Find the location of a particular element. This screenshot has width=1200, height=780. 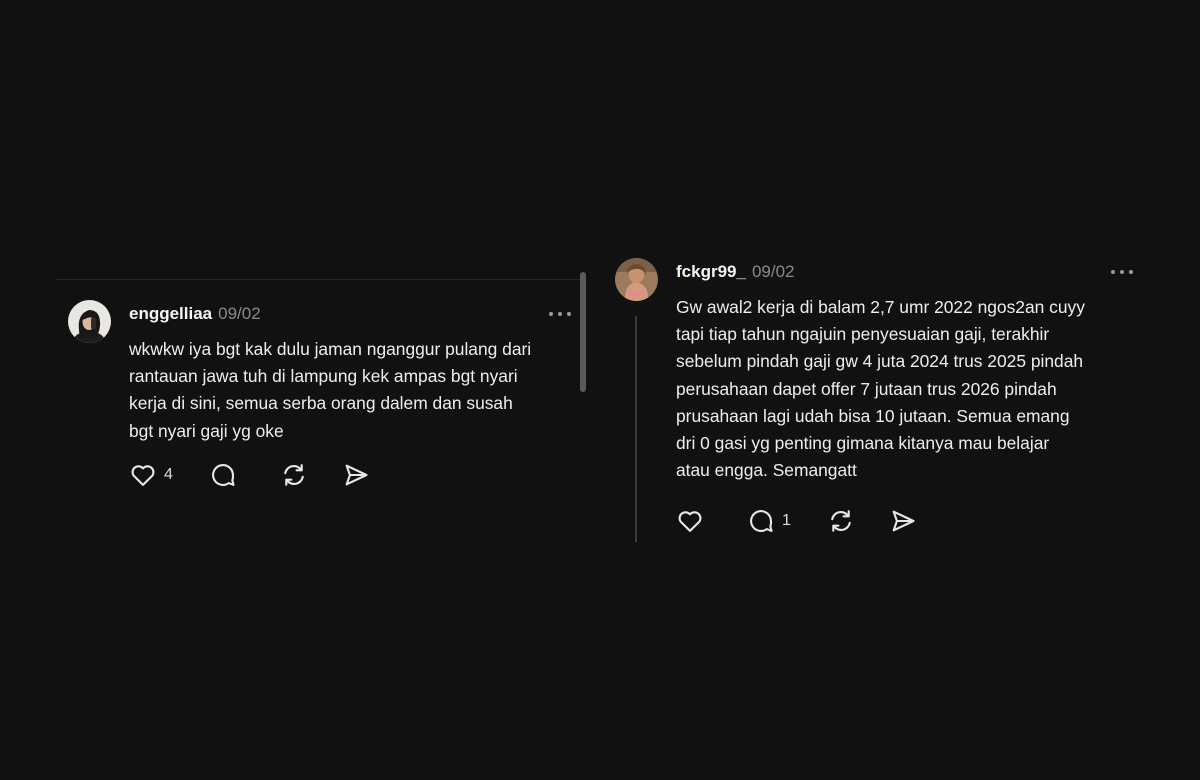

post-actions: 1 is located at coordinates (796, 521).